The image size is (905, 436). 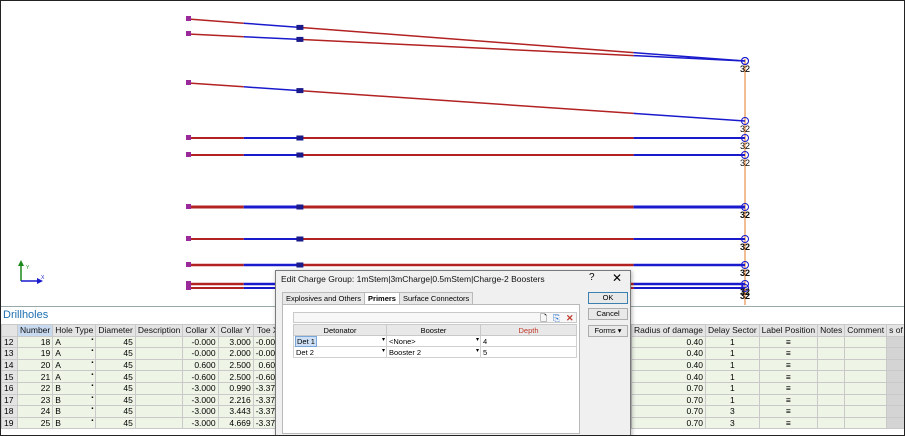 I want to click on table-cell: 24, so click(x=35, y=411).